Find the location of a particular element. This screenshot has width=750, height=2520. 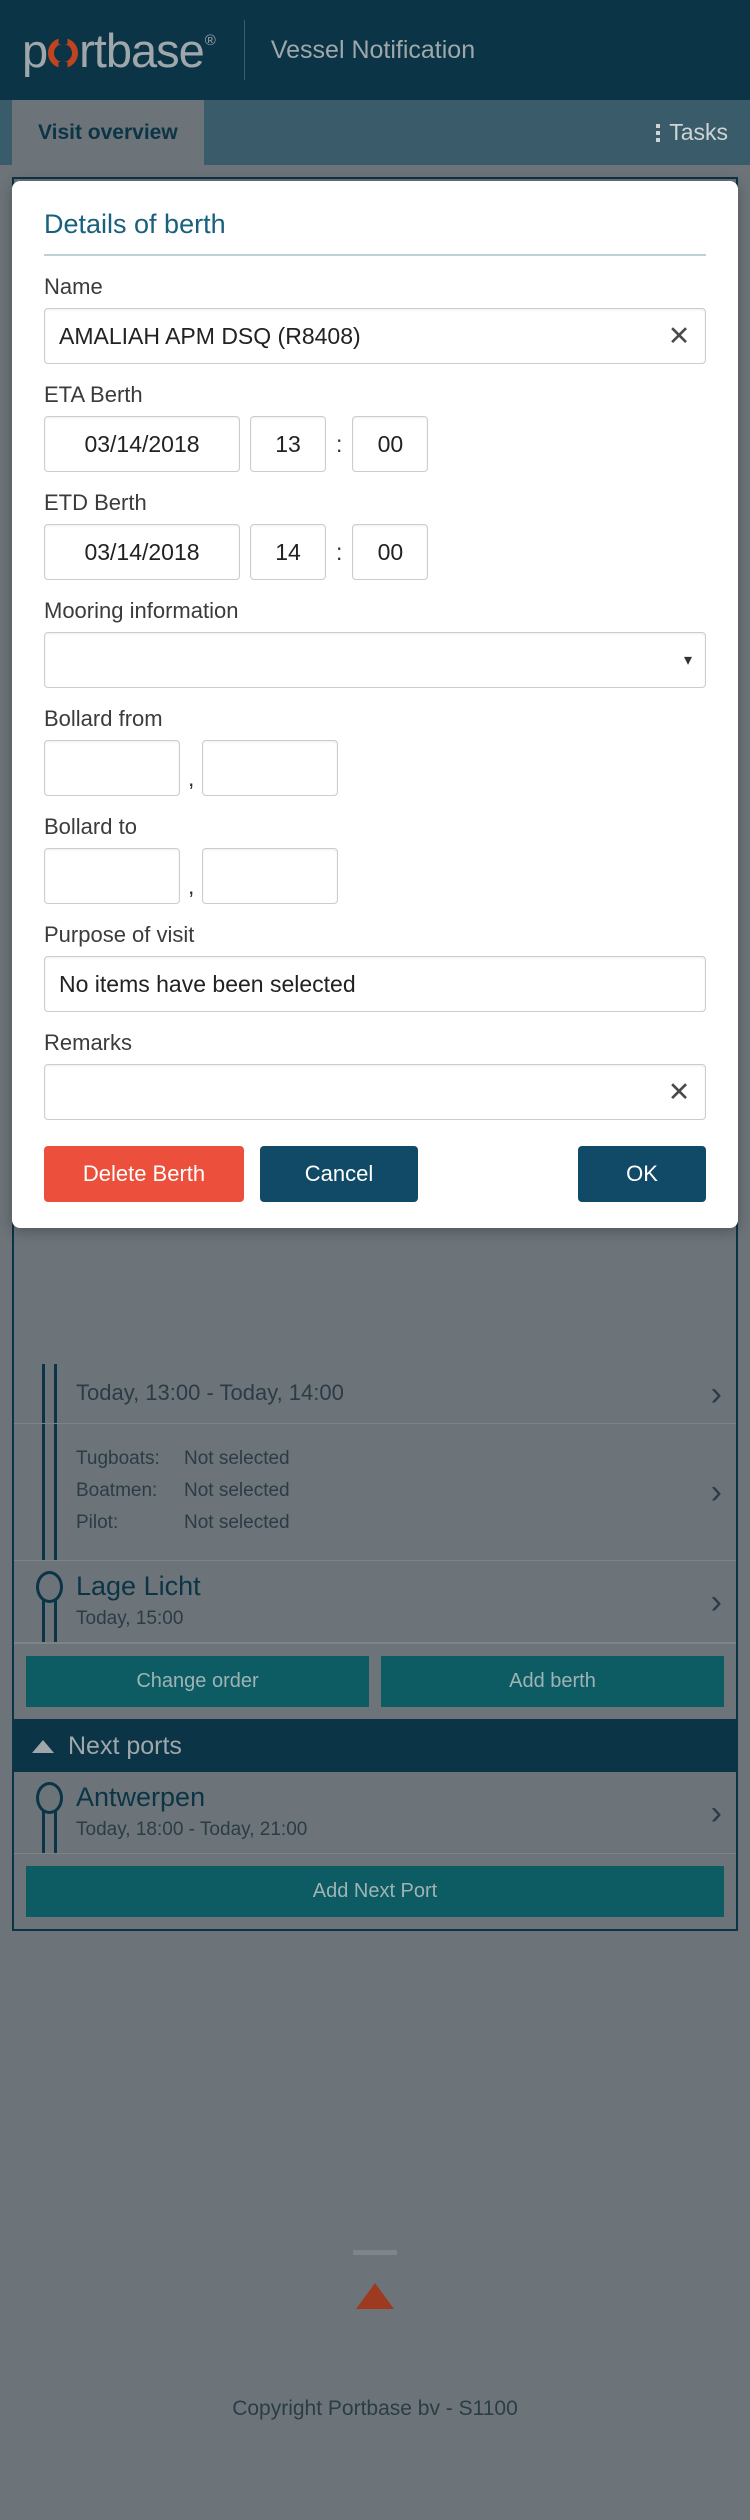

next-ports-header: Next ports is located at coordinates (375, 1747).